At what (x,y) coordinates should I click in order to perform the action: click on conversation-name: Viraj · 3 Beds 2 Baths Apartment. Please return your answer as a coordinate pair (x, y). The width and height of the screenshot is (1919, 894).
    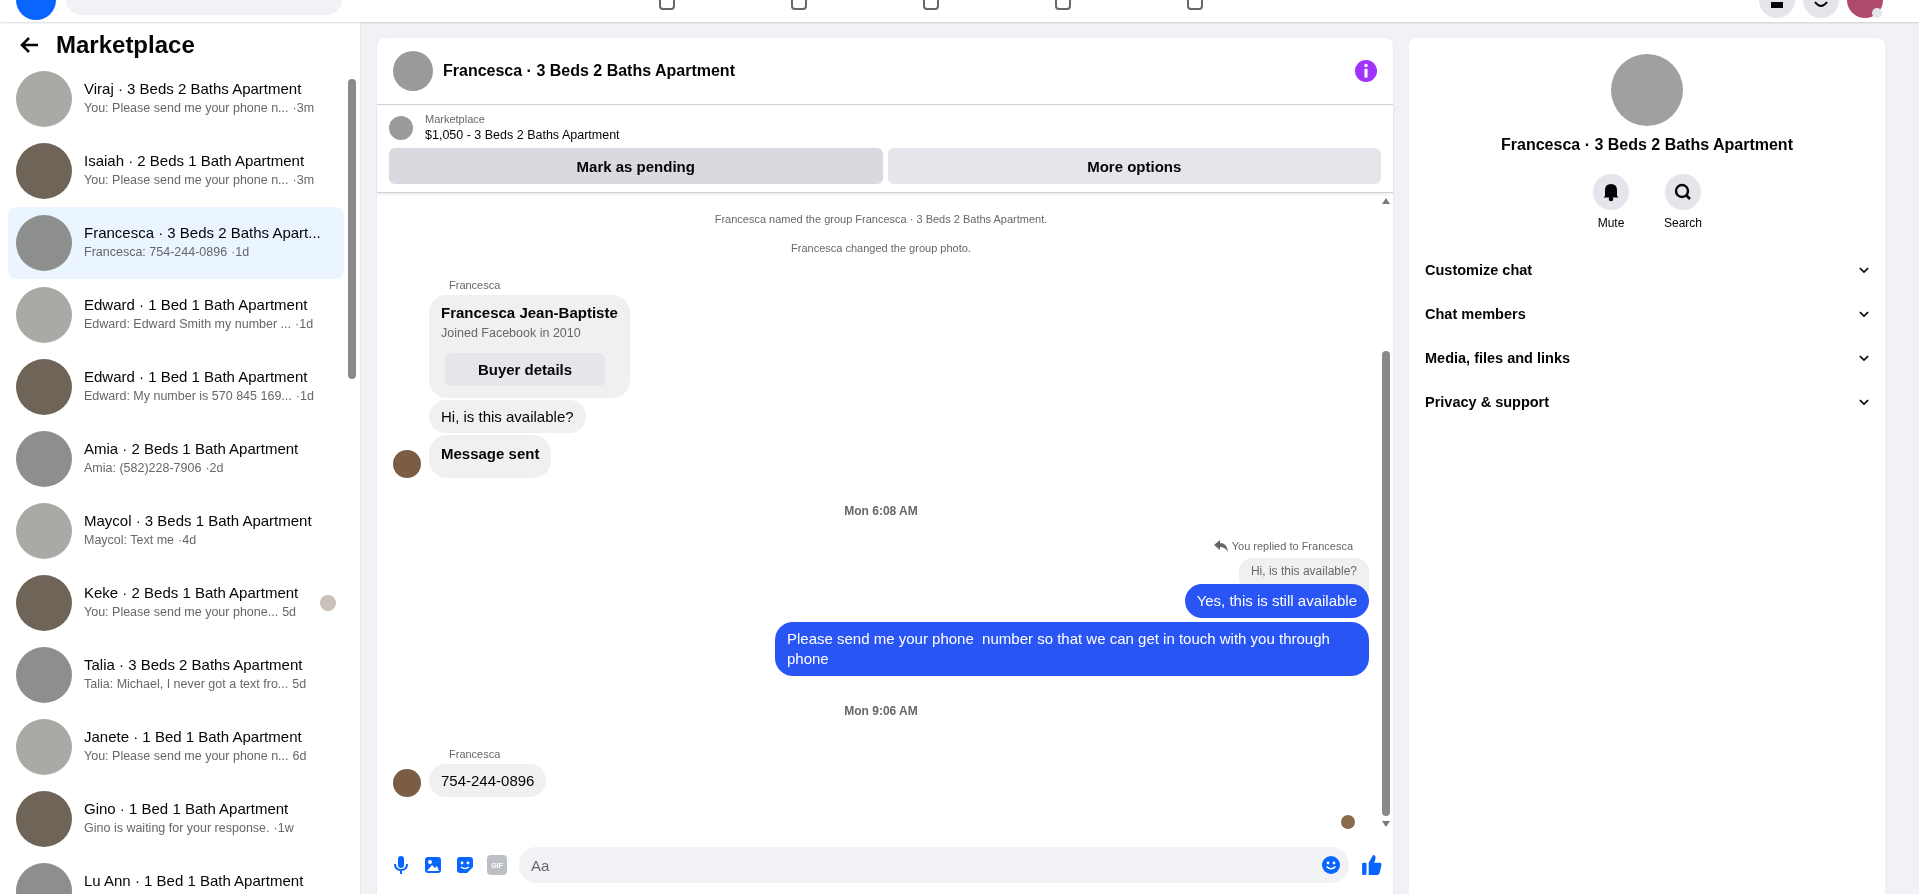
    Looking at the image, I should click on (193, 88).